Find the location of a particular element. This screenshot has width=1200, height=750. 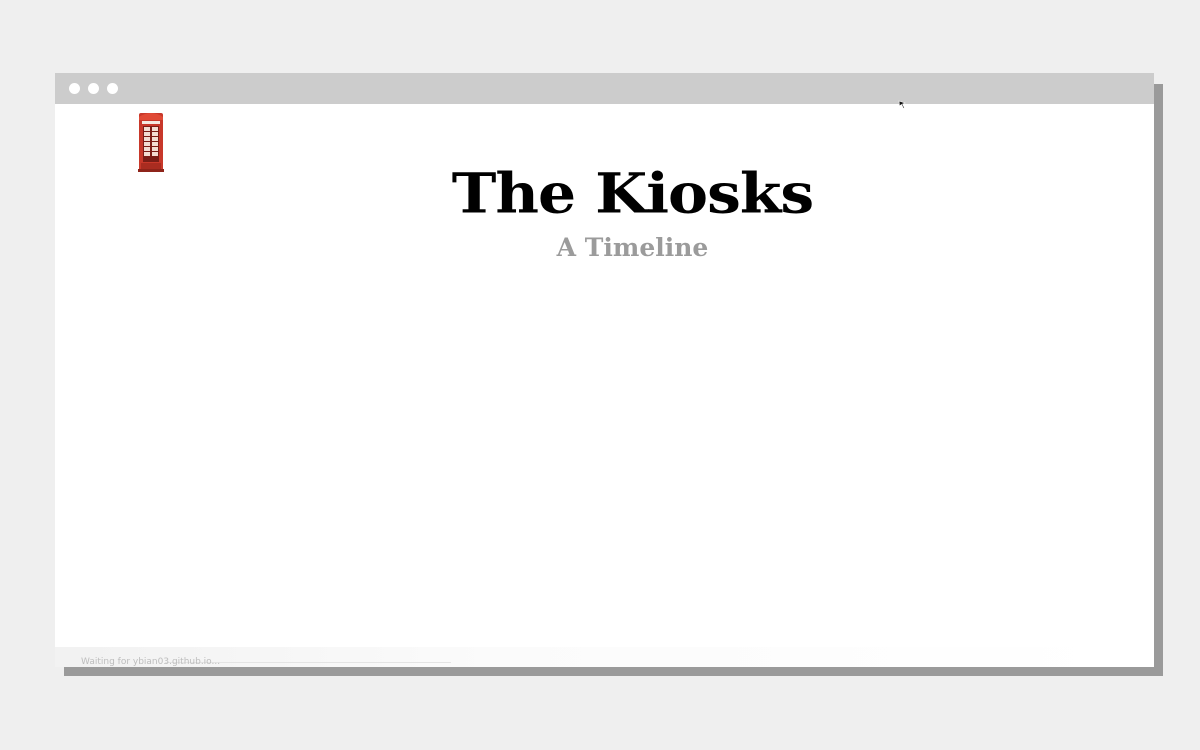

page-subtitle: A Timeline is located at coordinates (632, 247).